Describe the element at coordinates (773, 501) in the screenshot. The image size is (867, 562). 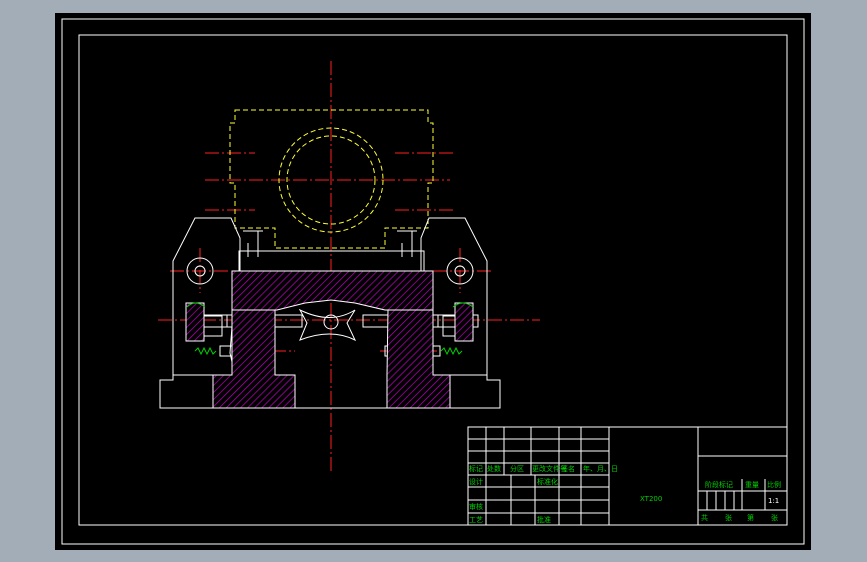
I see `tb-scale: 1:1` at that location.